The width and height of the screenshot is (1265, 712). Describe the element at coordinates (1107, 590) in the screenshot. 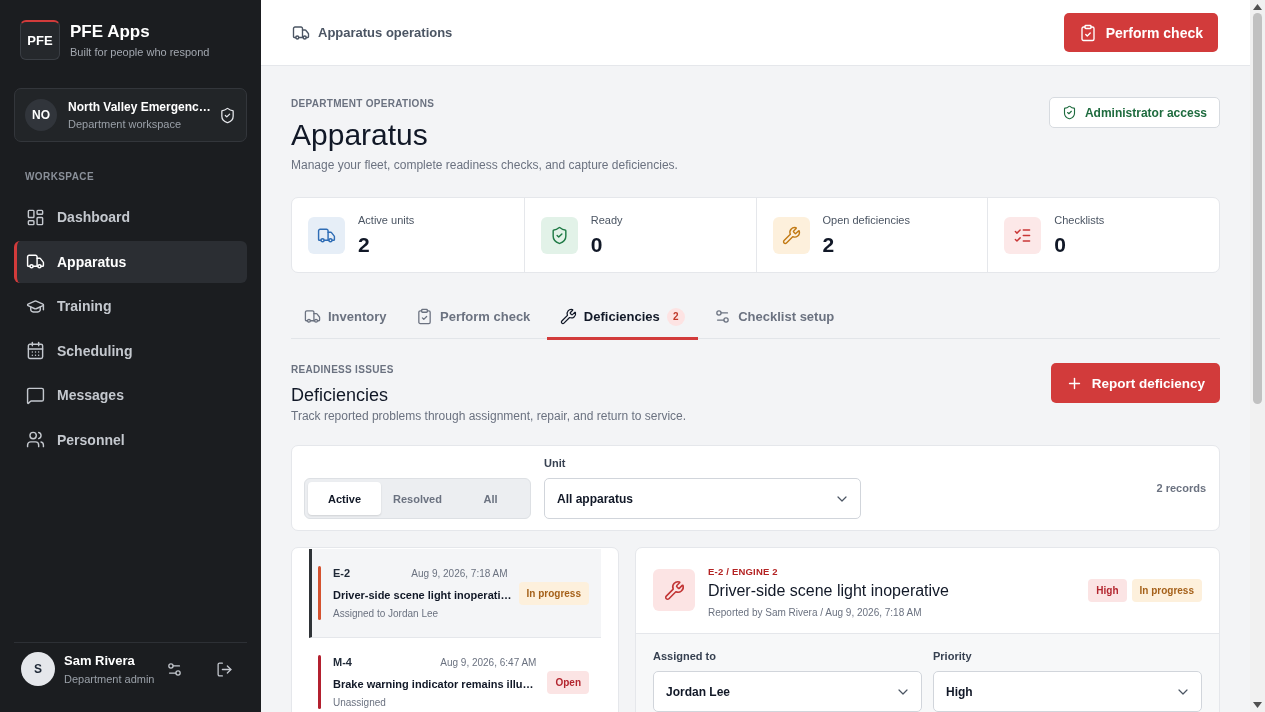

I see `priority-badge: High` at that location.